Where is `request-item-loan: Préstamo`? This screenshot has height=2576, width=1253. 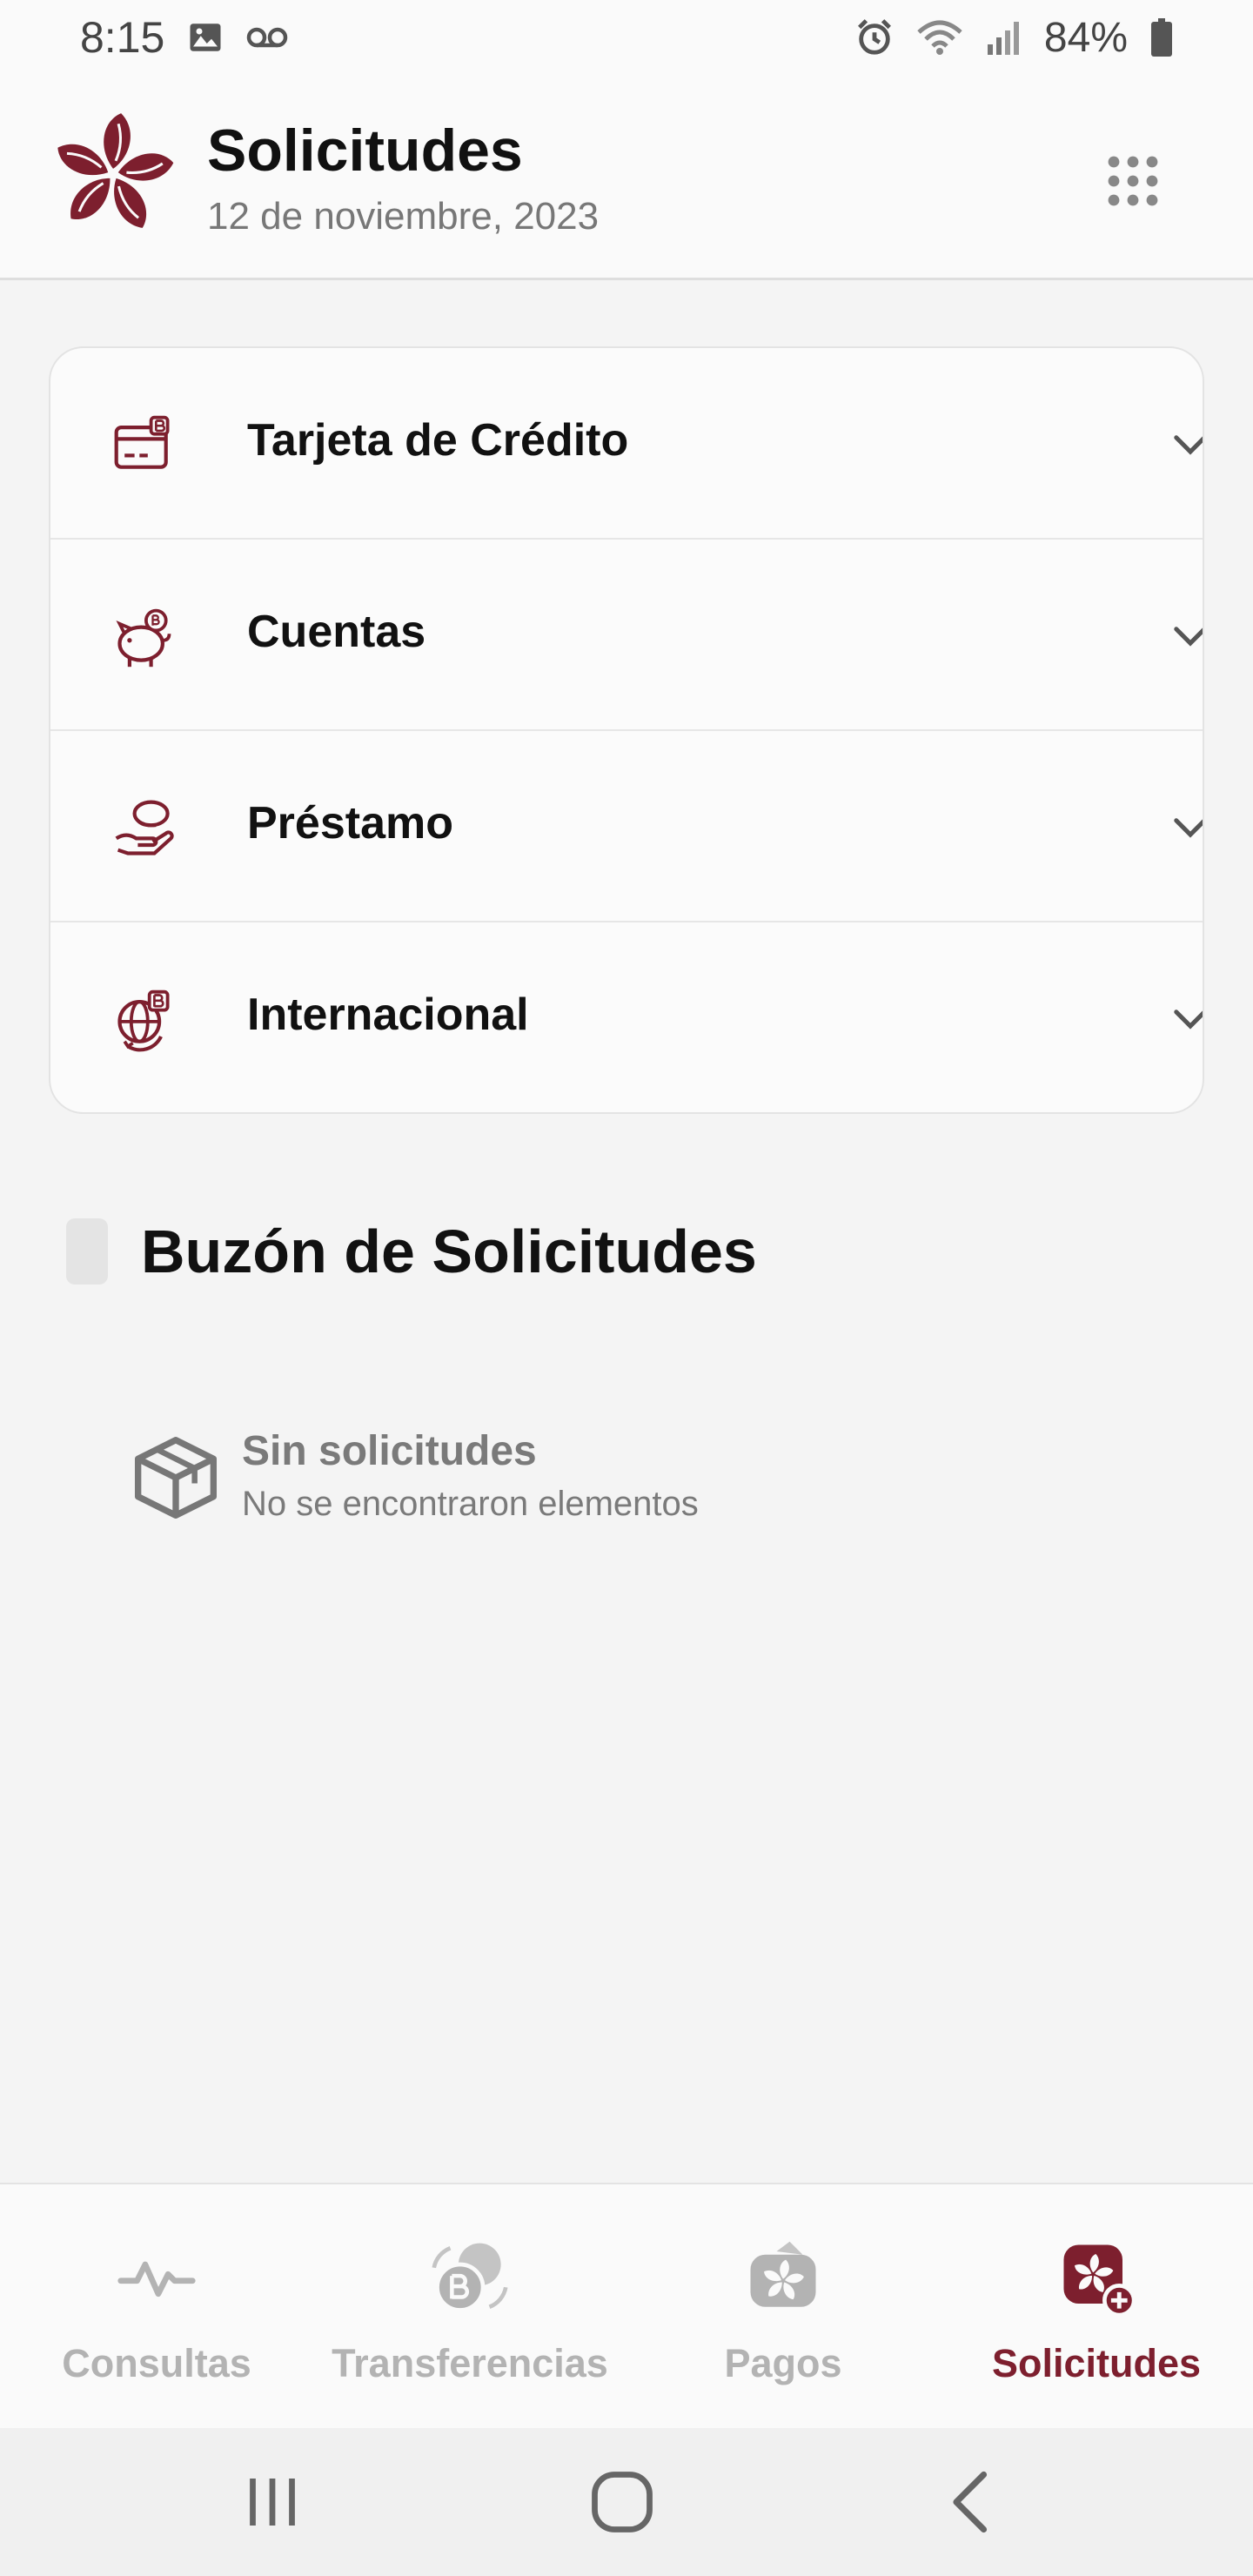
request-item-loan: Préstamo is located at coordinates (626, 826).